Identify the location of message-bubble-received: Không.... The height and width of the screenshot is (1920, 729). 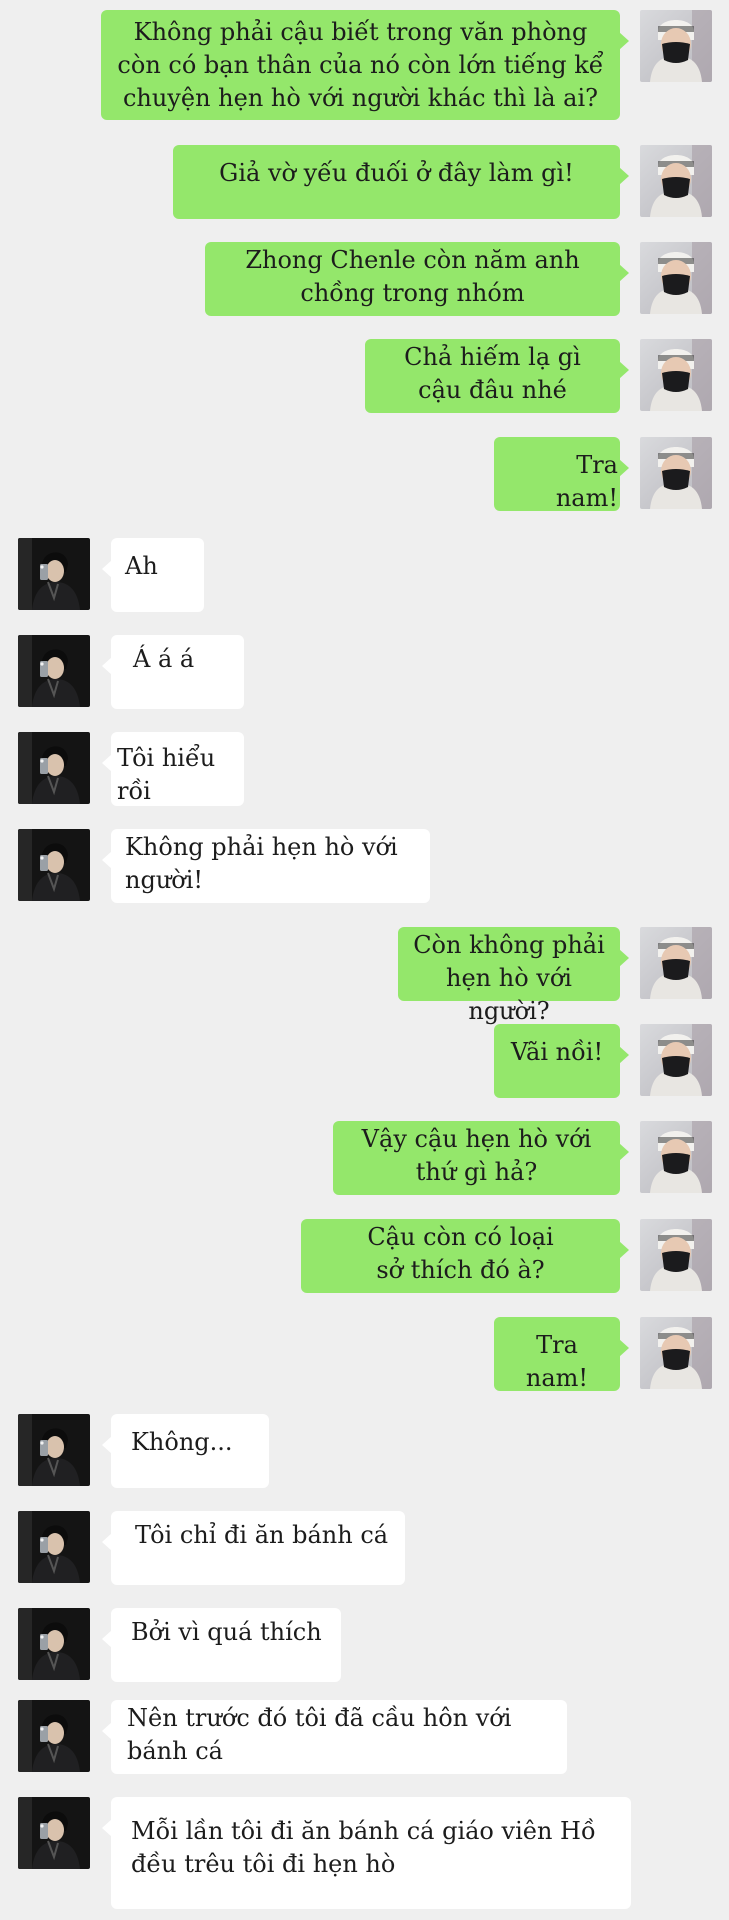
(185, 1451).